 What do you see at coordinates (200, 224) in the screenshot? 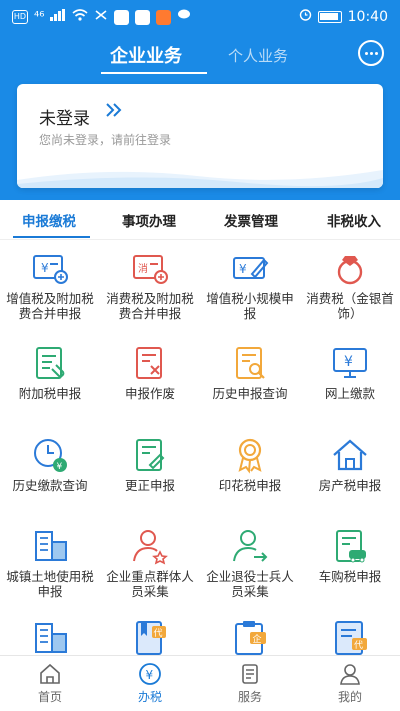
I see `category-tabs: 申报缴税 事项办理 发票管理 非税收入` at bounding box center [200, 224].